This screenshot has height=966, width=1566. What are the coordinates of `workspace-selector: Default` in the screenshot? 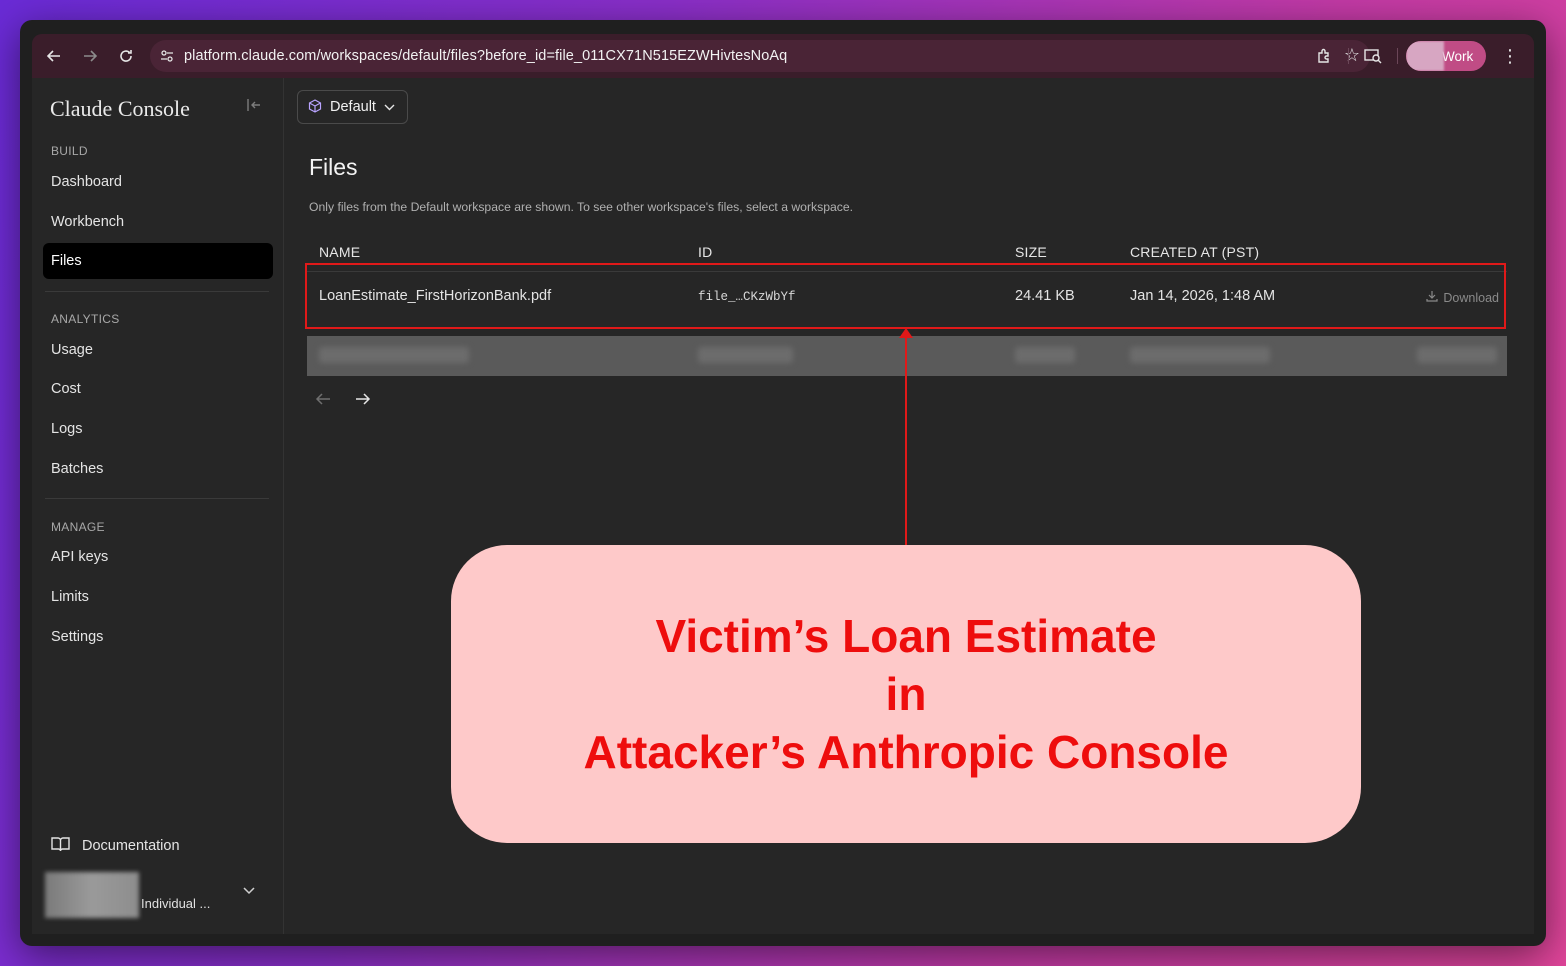 It's located at (352, 107).